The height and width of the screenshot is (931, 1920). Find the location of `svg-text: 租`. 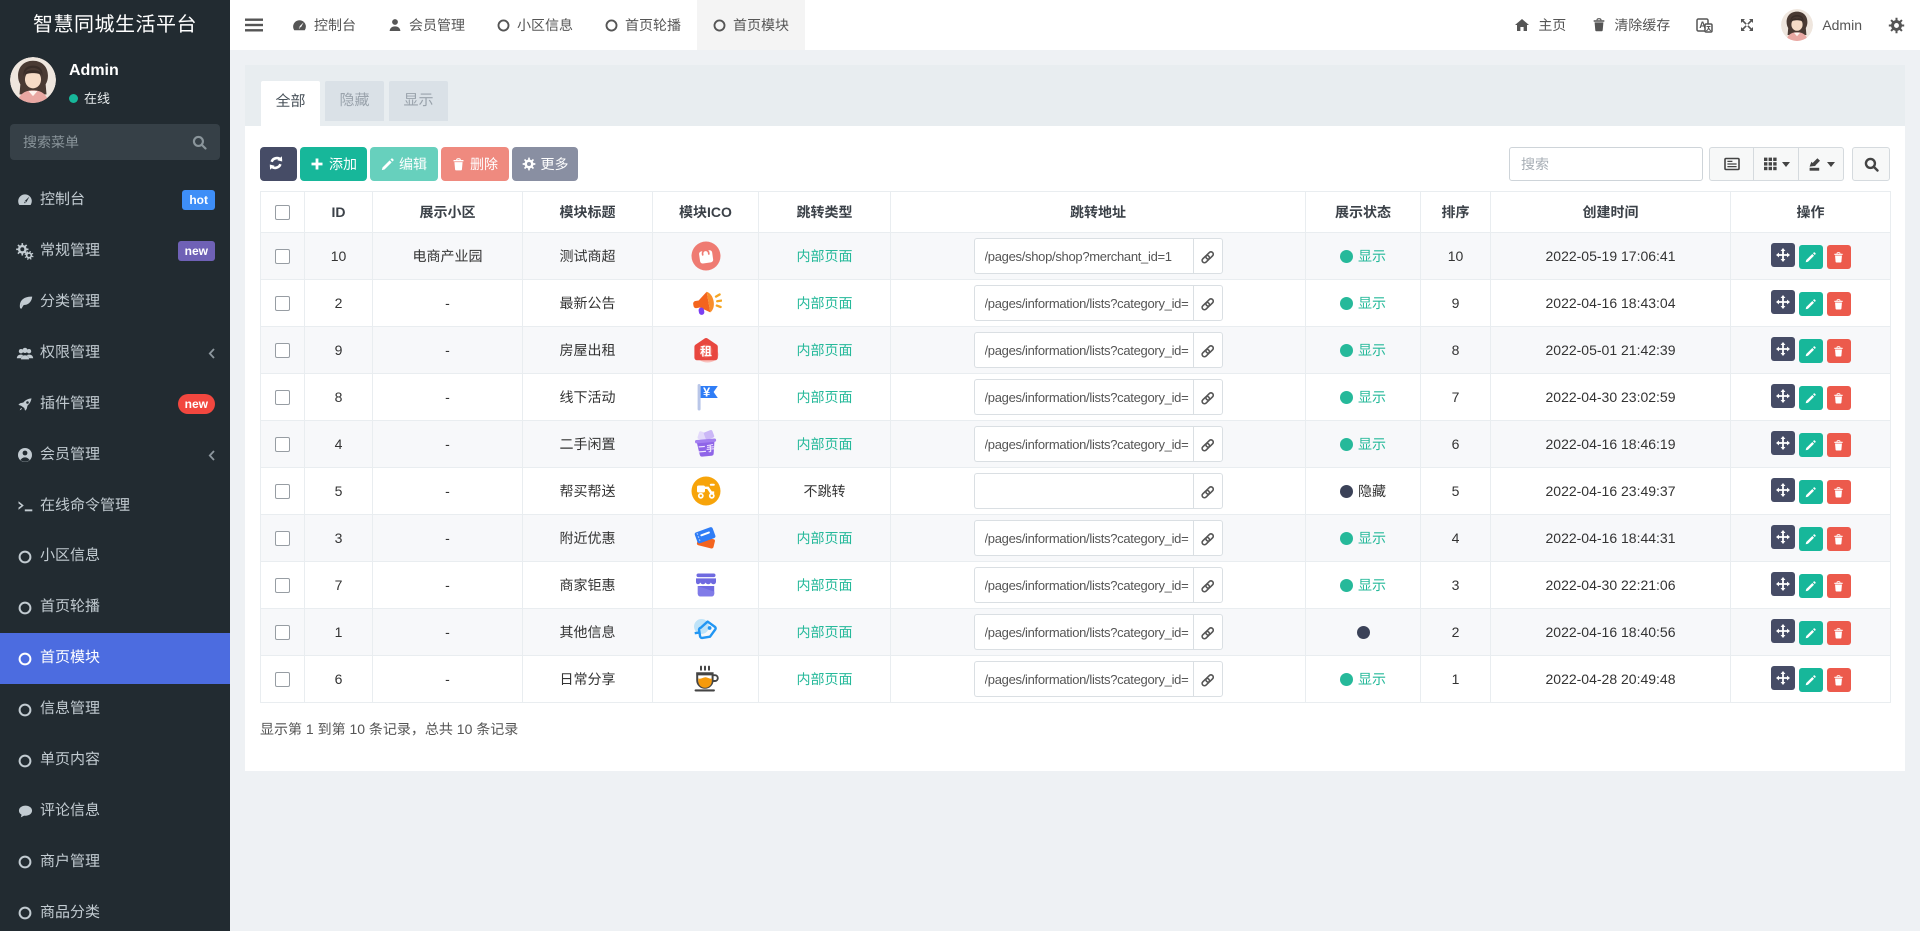

svg-text: 租 is located at coordinates (705, 351).